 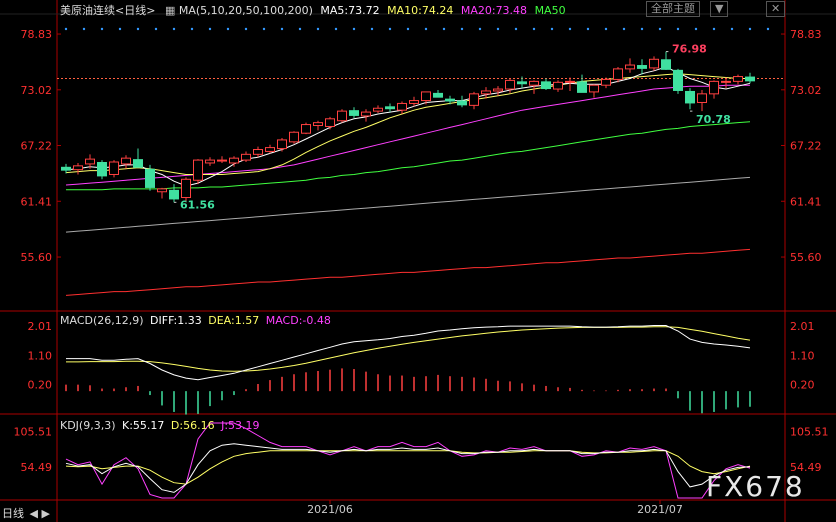 What do you see at coordinates (550, 10) in the screenshot?
I see `ma50-label: MA50` at bounding box center [550, 10].